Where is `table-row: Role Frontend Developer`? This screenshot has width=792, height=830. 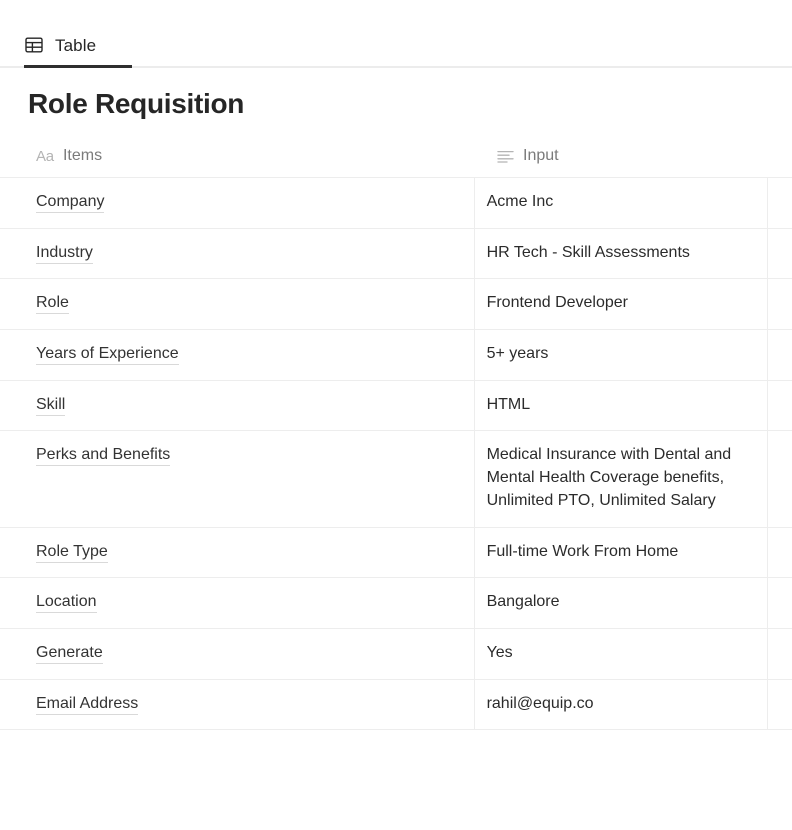 table-row: Role Frontend Developer is located at coordinates (396, 303).